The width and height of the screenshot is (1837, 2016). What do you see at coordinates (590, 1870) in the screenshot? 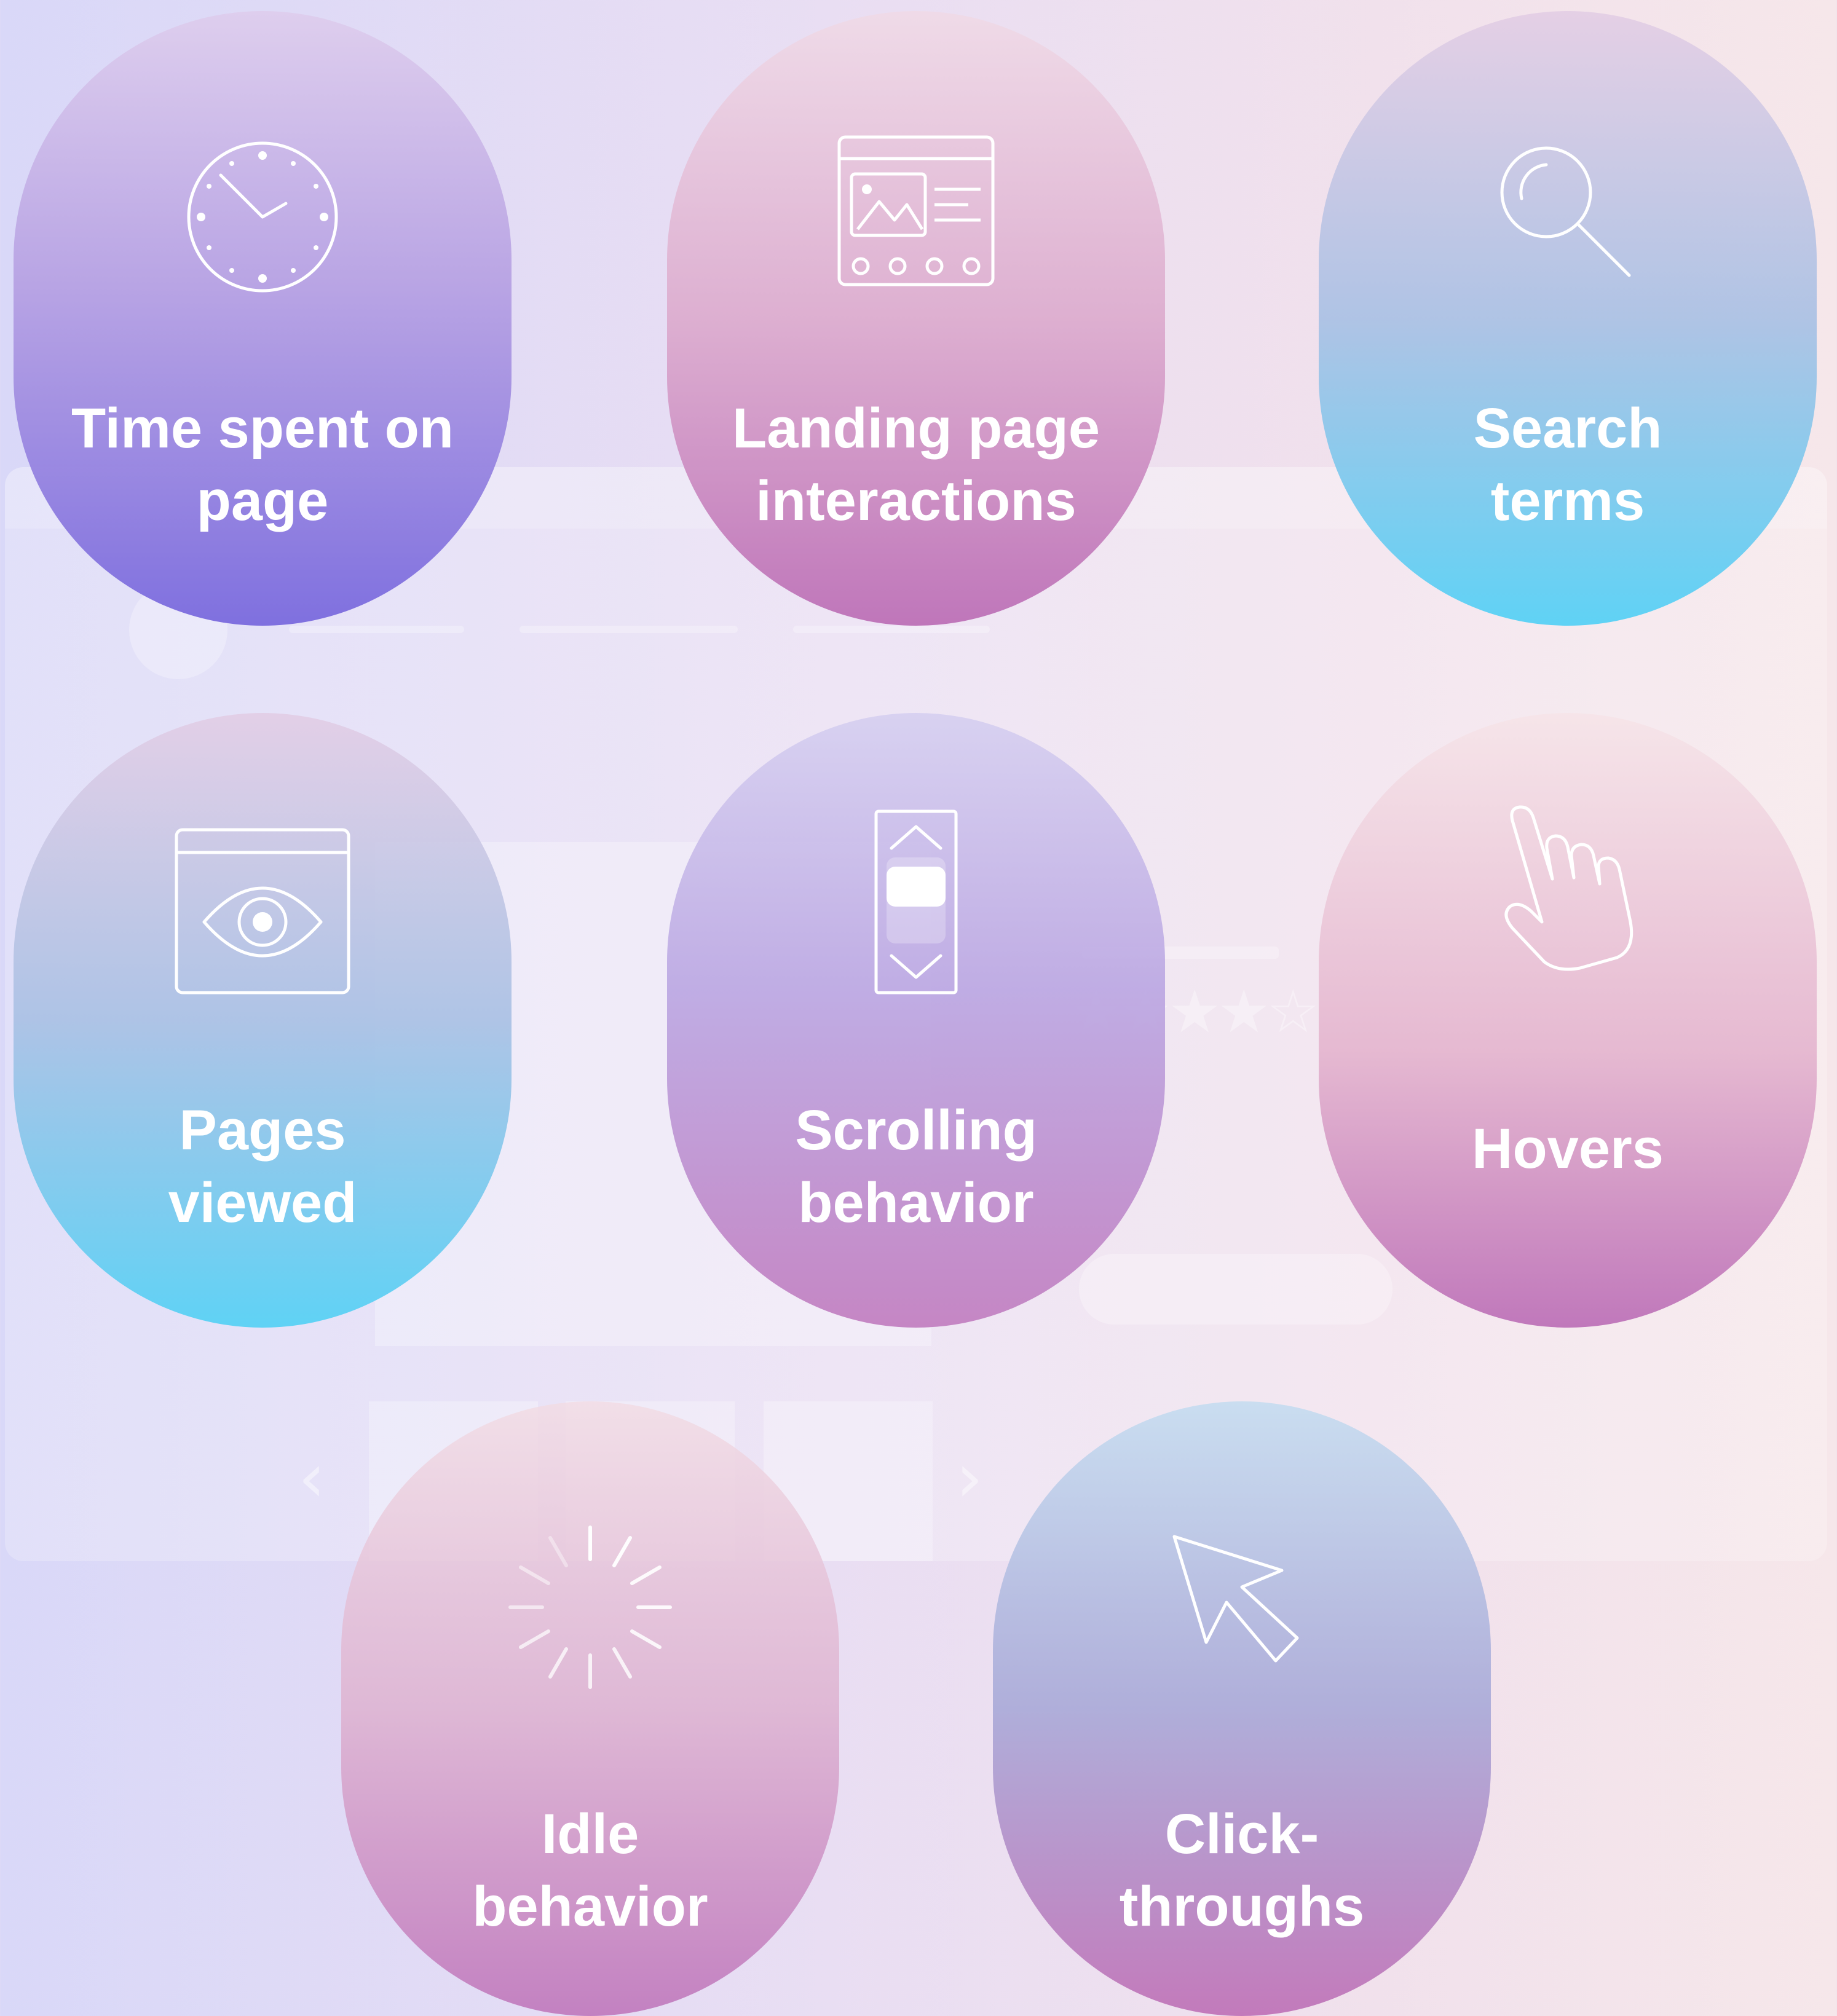
I see `metric-label: Idle behavior` at bounding box center [590, 1870].